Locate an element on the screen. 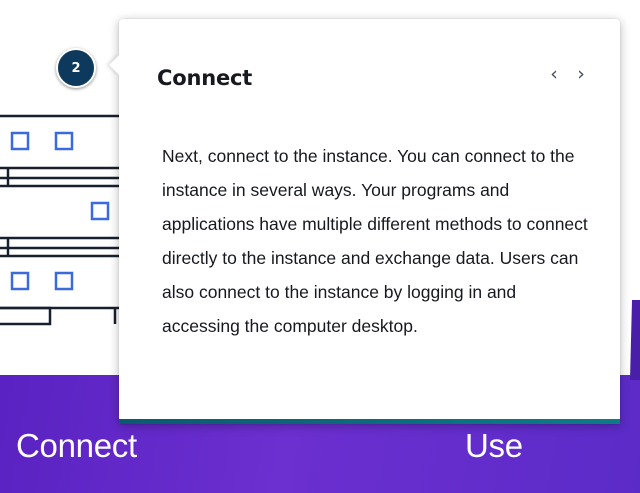  previous-button: ‹ is located at coordinates (554, 74).